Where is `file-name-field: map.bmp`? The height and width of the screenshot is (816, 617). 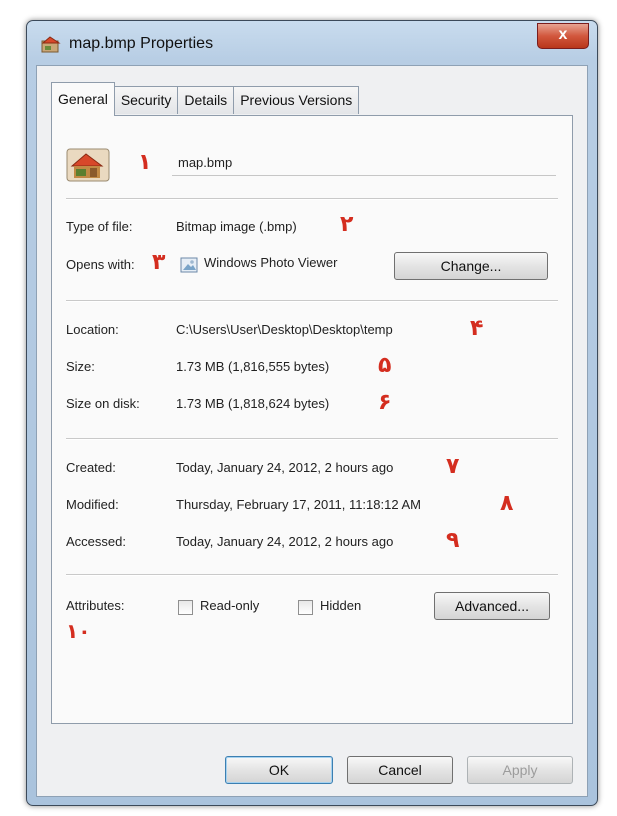 file-name-field: map.bmp is located at coordinates (364, 163).